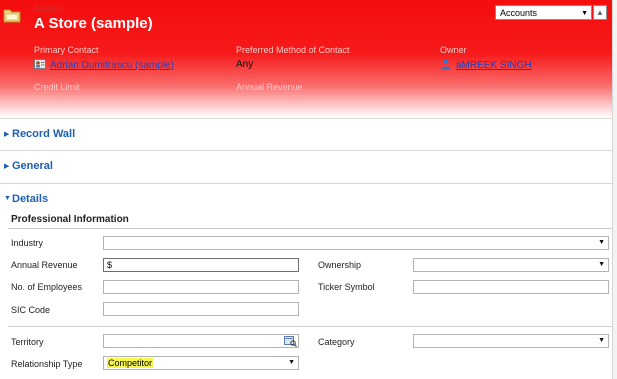 This screenshot has height=379, width=617. What do you see at coordinates (245, 64) in the screenshot?
I see `preferred-method-value: Any` at bounding box center [245, 64].